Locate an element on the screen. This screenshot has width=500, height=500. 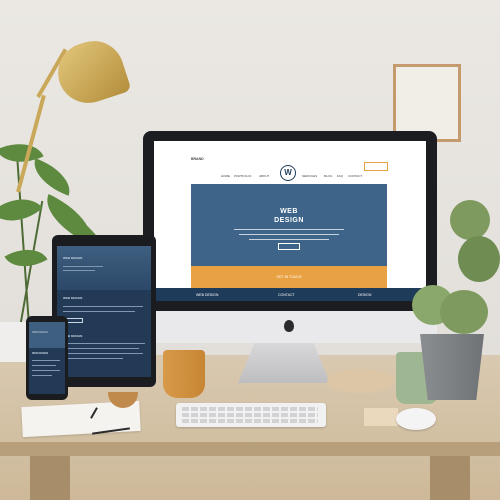
nav-portfolio-link: PORTFOLIO is located at coordinates (242, 176).